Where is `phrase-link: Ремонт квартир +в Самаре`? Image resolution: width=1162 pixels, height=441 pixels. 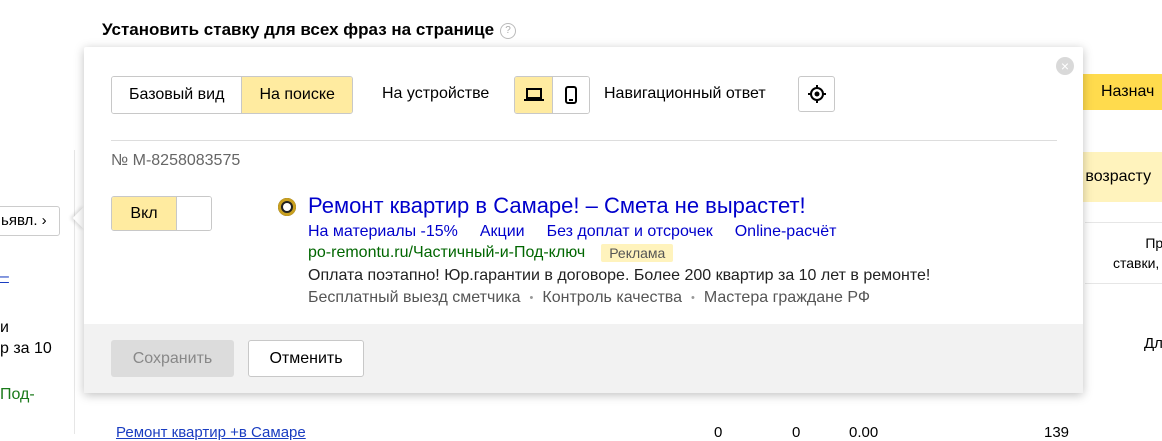
phrase-link: Ремонт квартир +в Самаре is located at coordinates (211, 432).